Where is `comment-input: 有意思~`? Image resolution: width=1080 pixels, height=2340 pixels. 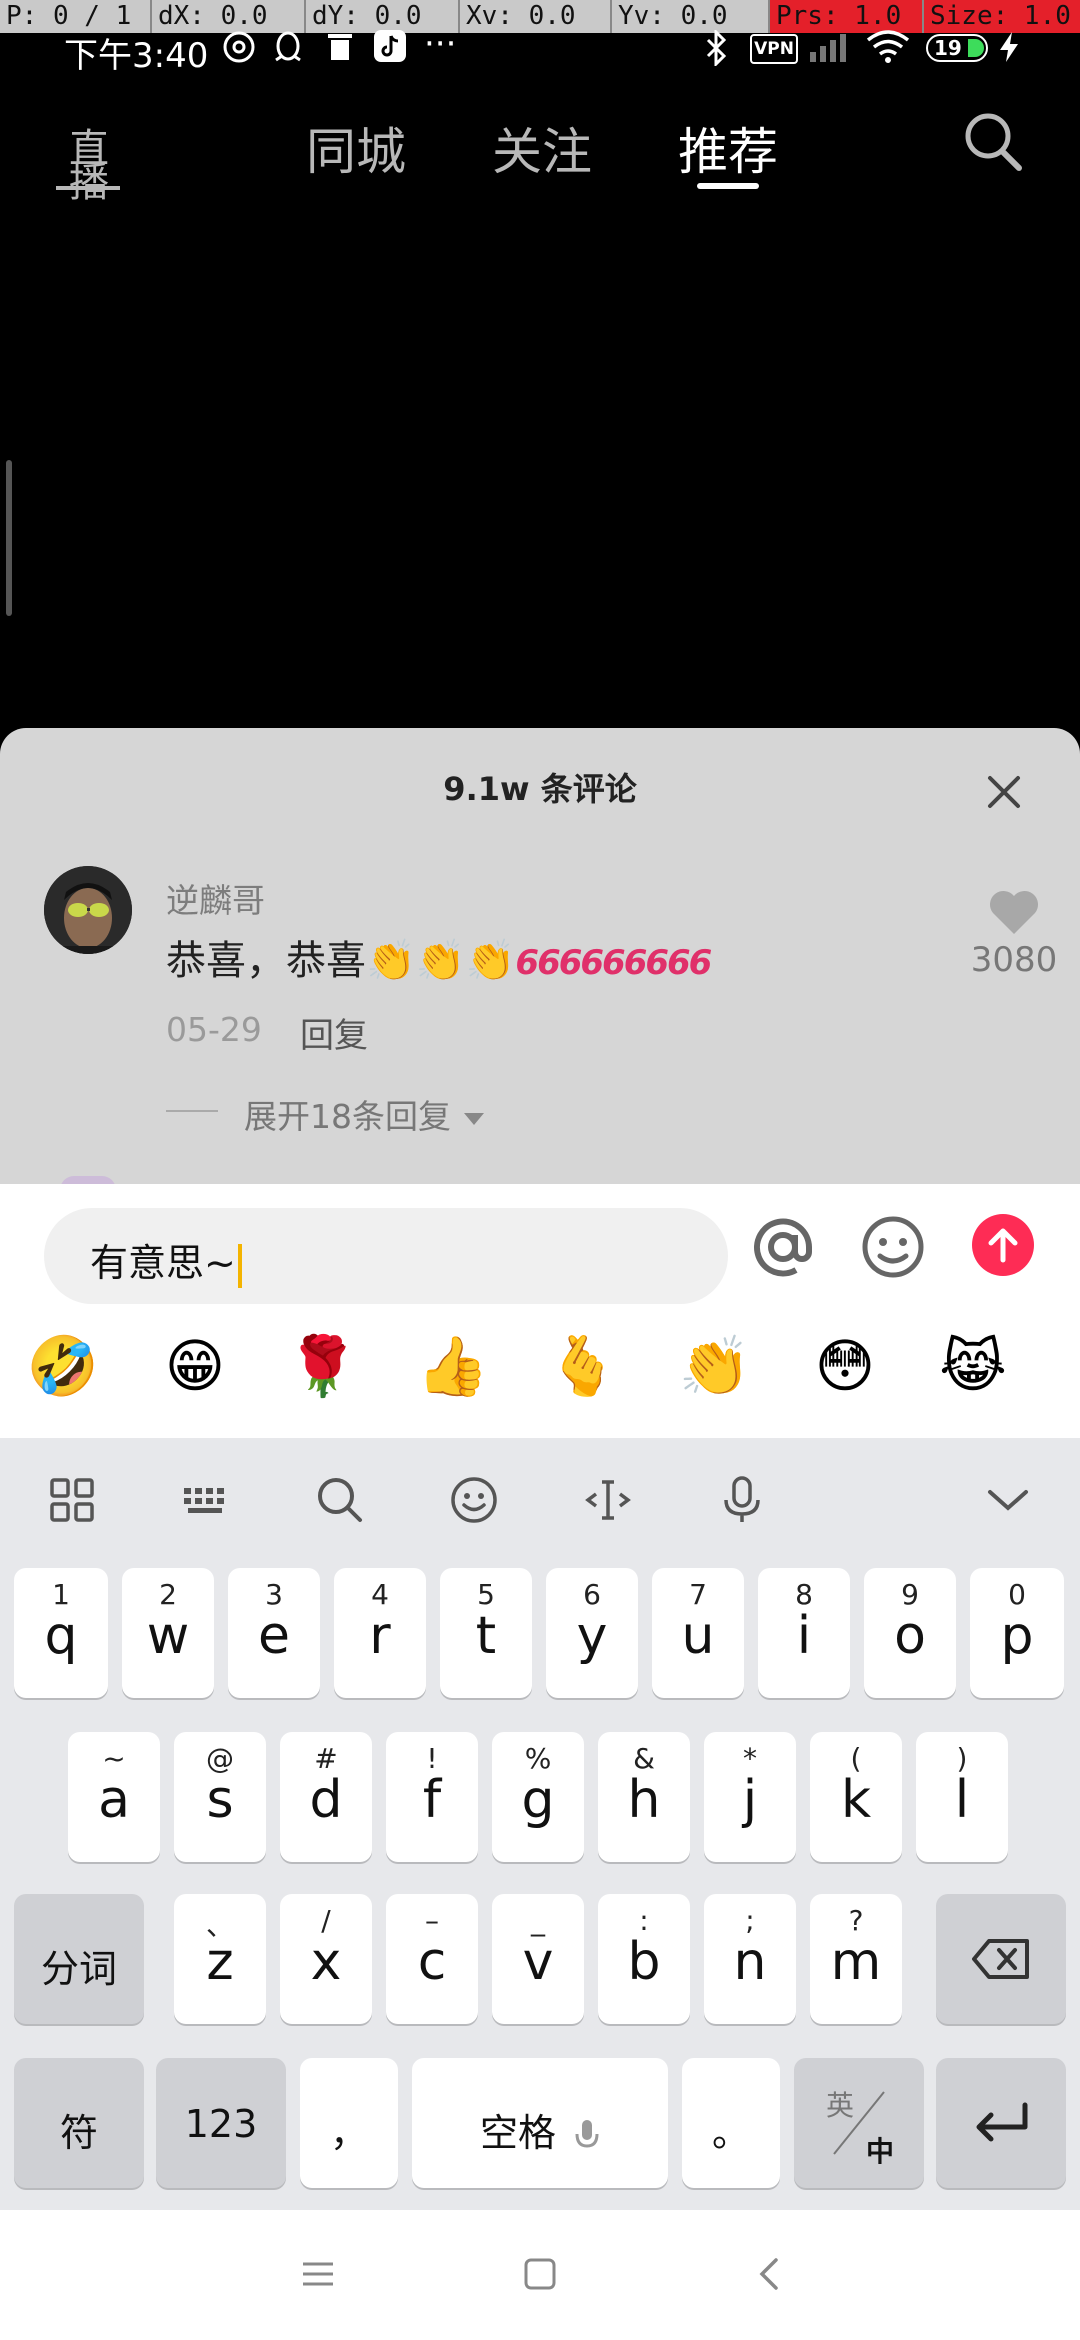
comment-input: 有意思~ is located at coordinates (386, 1256).